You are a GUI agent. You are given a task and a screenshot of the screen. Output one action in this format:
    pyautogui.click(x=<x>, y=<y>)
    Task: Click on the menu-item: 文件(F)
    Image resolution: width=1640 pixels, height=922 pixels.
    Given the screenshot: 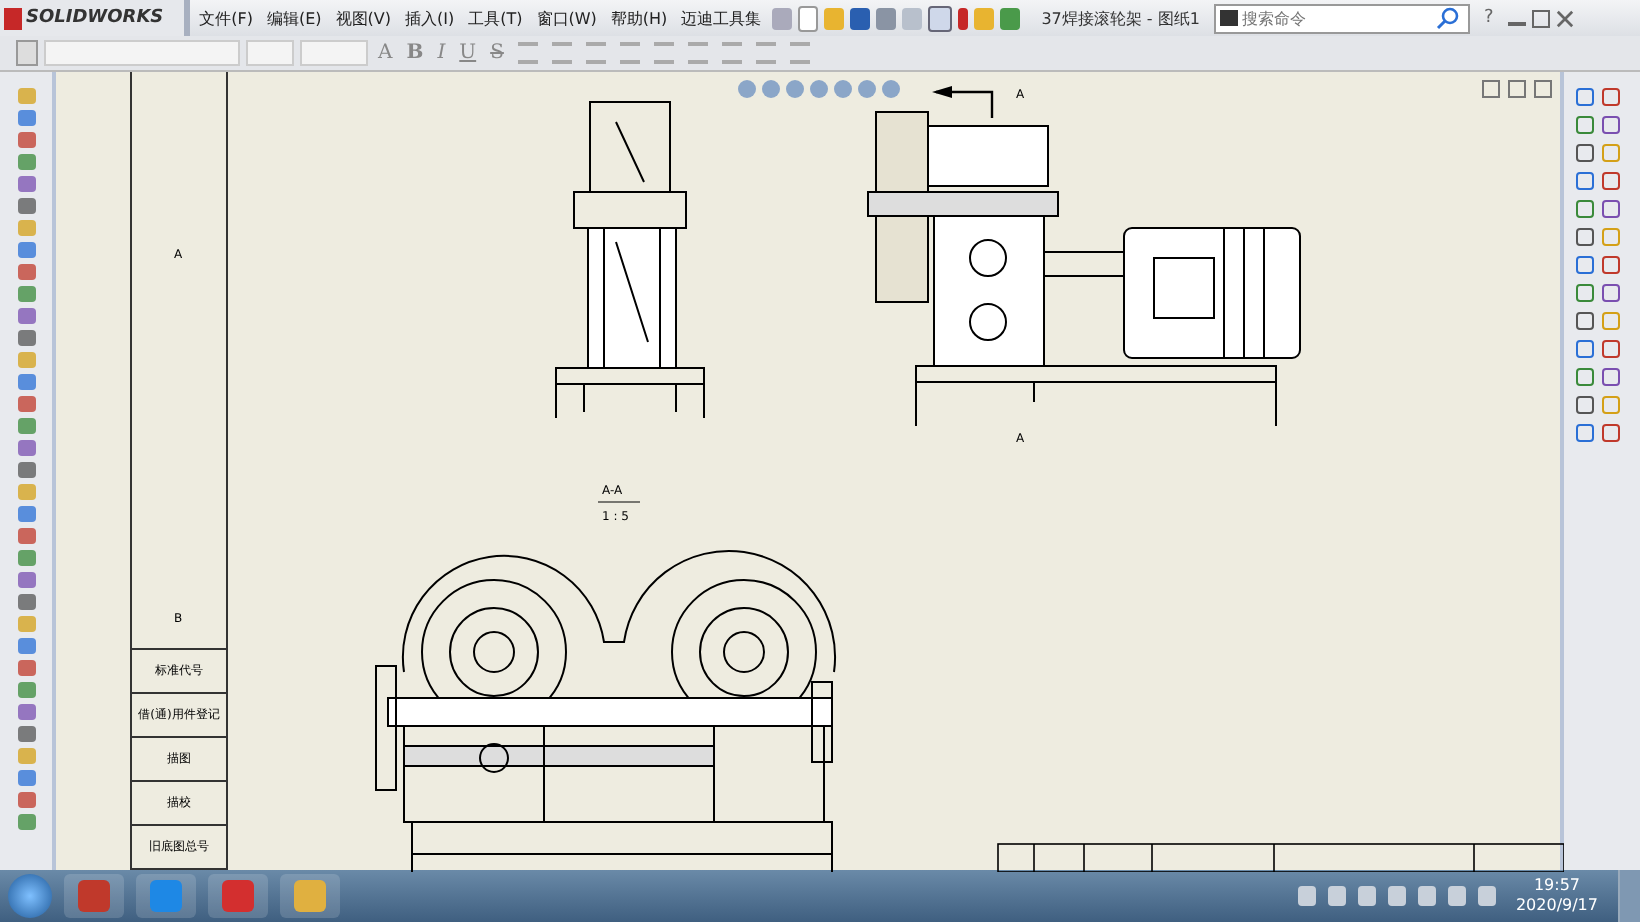 What is the action you would take?
    pyautogui.click(x=226, y=18)
    